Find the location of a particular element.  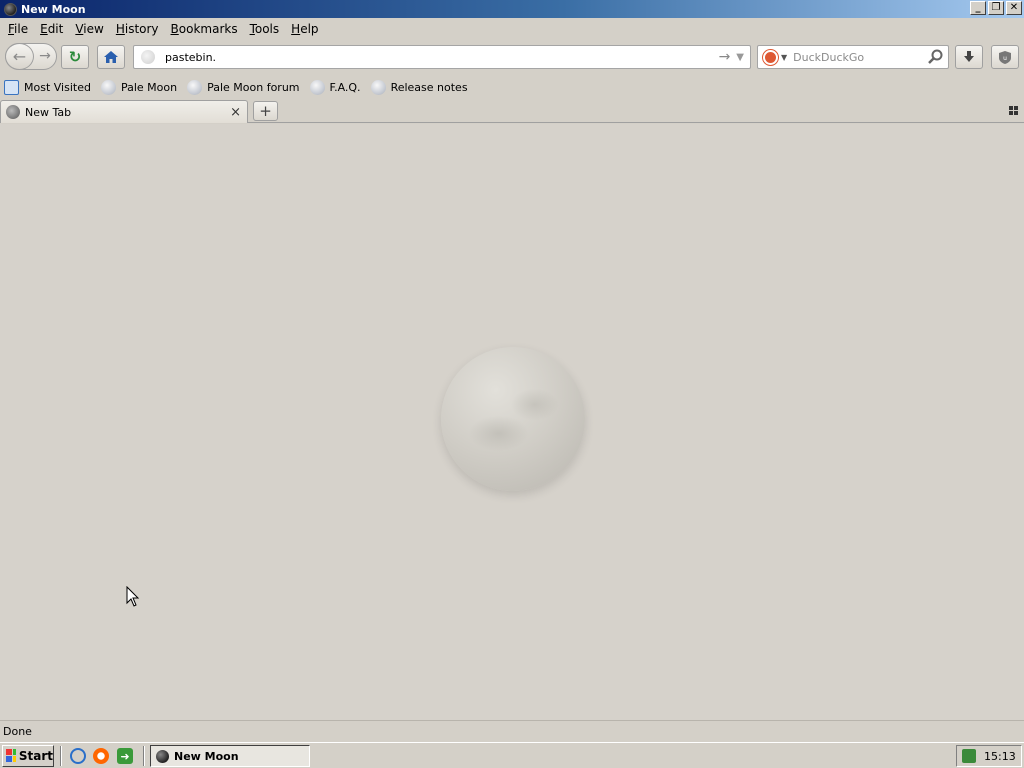

url-text: pastebin. is located at coordinates (442, 57).